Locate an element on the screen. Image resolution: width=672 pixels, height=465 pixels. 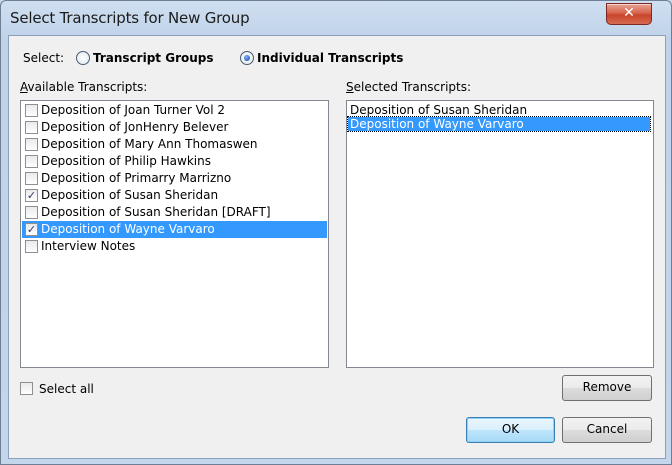
close-icon: ✕ is located at coordinates (629, 13).